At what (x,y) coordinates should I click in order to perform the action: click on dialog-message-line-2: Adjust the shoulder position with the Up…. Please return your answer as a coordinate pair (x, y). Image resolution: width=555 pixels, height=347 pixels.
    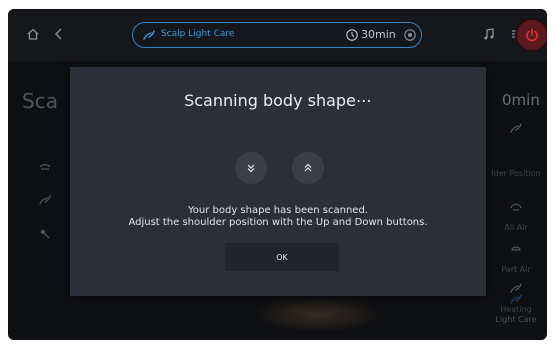
    Looking at the image, I should click on (278, 222).